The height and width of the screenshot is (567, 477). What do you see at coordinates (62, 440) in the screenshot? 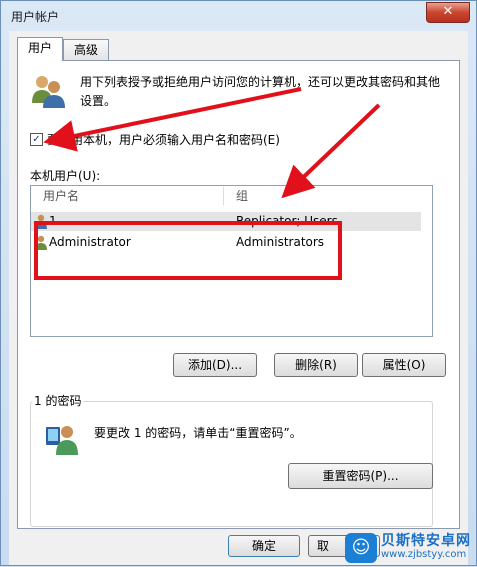
I see `user-password-icon` at bounding box center [62, 440].